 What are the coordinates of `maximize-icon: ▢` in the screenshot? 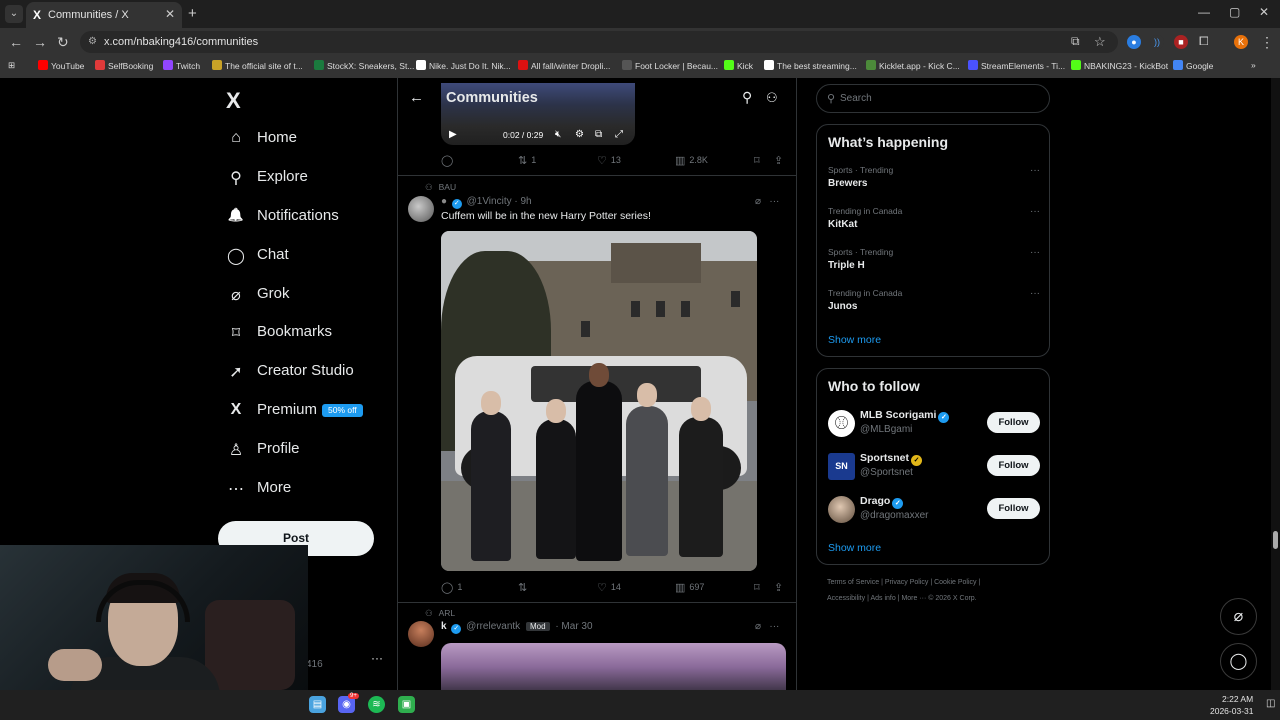 It's located at (1234, 12).